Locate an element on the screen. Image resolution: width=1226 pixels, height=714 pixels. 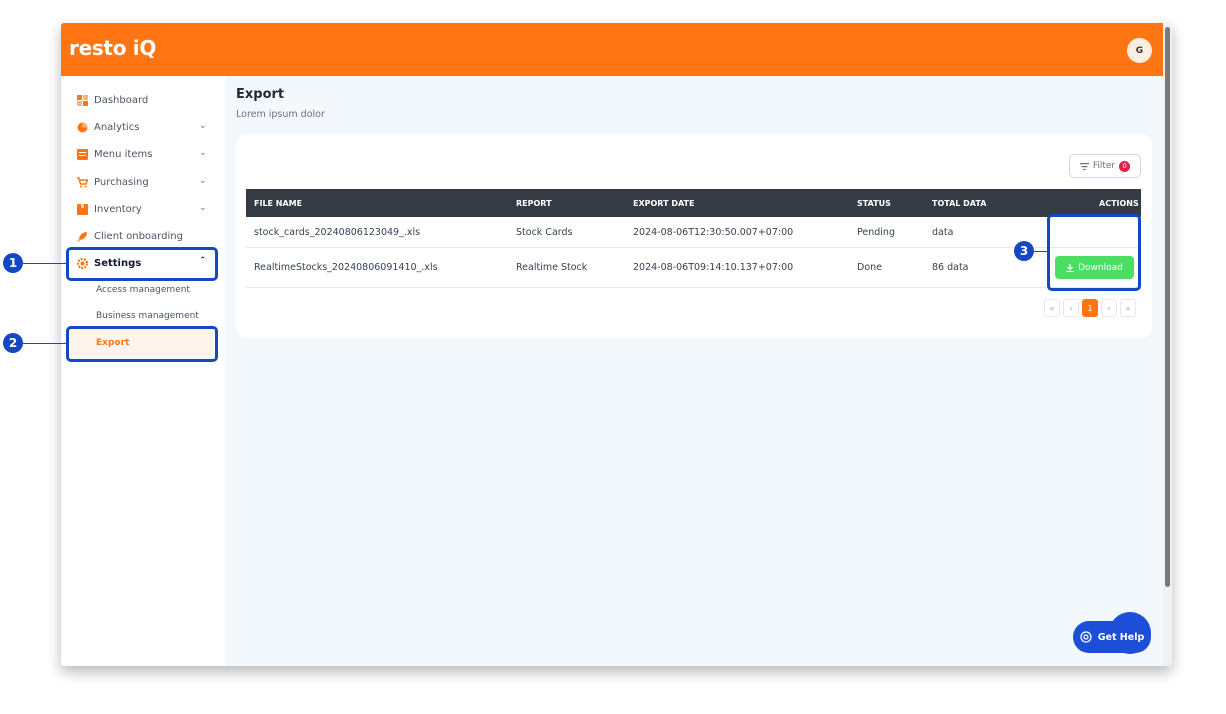
cell-export-date: 2024-08-06T12:30:50.007+07:00 is located at coordinates (713, 232).